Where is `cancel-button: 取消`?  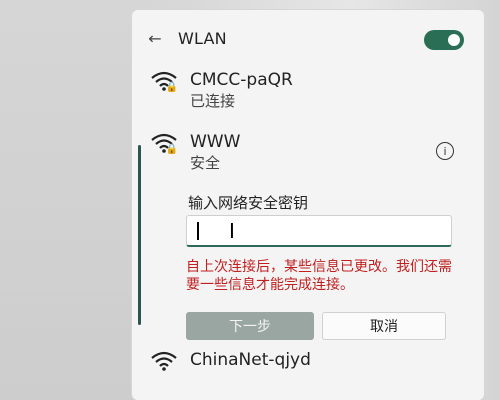
cancel-button: 取消 is located at coordinates (384, 326).